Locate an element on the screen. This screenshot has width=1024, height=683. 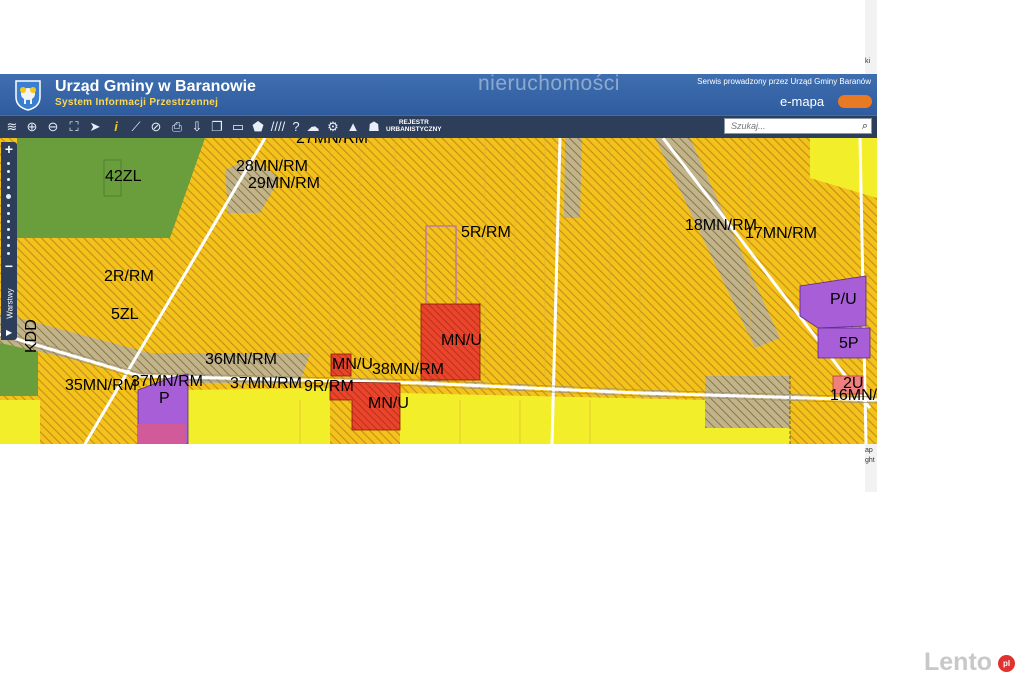
zoom-in-icon: ⊕ is located at coordinates (32, 127).